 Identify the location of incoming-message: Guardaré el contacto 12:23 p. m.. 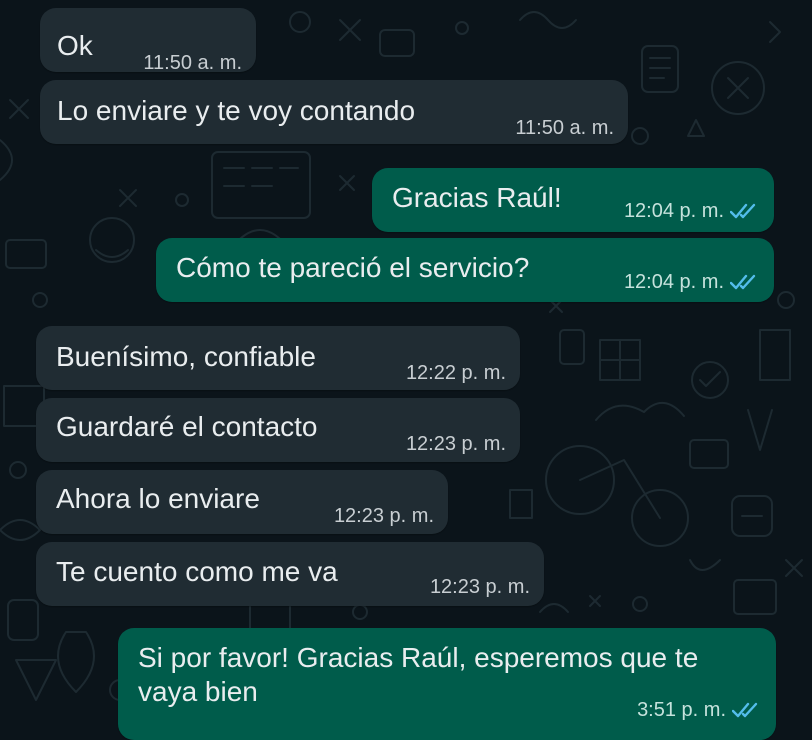
(278, 430).